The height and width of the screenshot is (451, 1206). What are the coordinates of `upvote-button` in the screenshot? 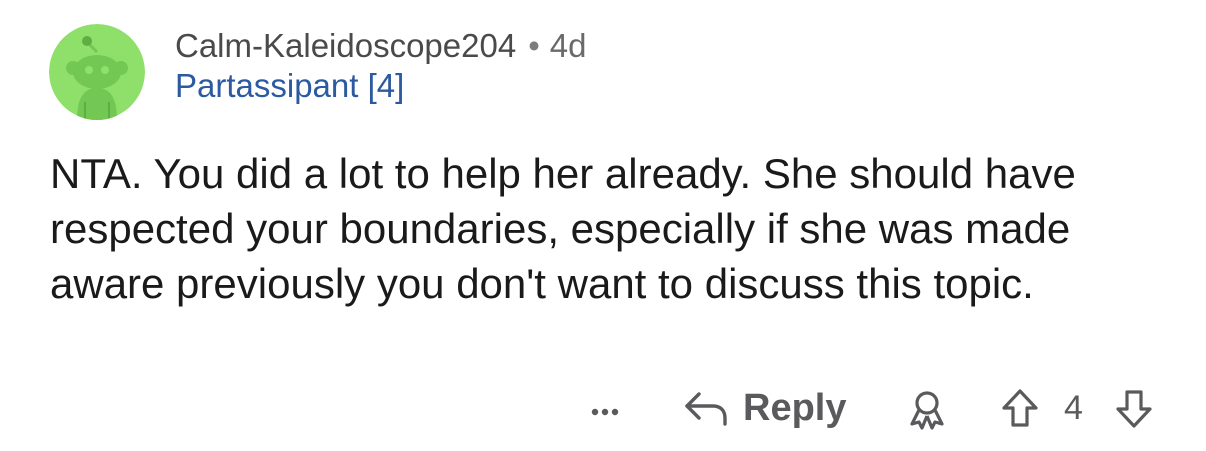 It's located at (1020, 408).